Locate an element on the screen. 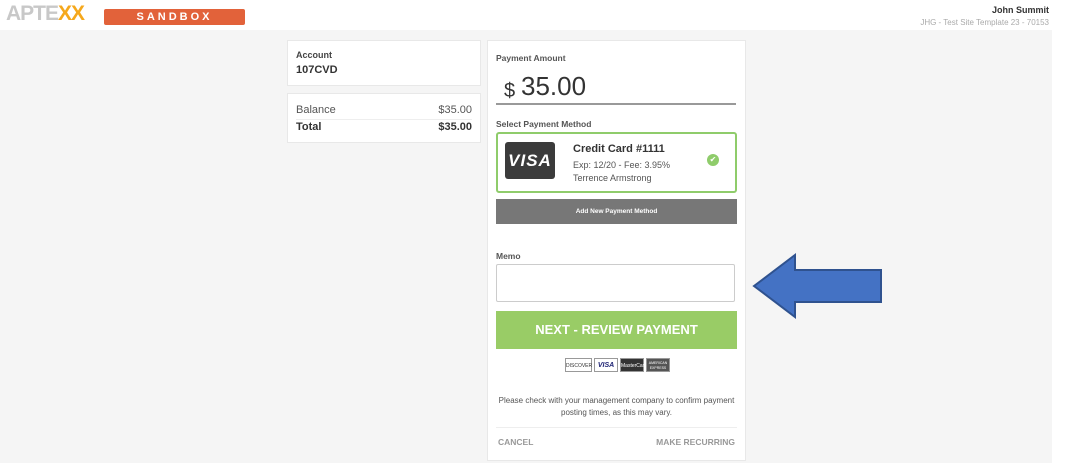  balance-row: Balance $35.00 is located at coordinates (384, 112).